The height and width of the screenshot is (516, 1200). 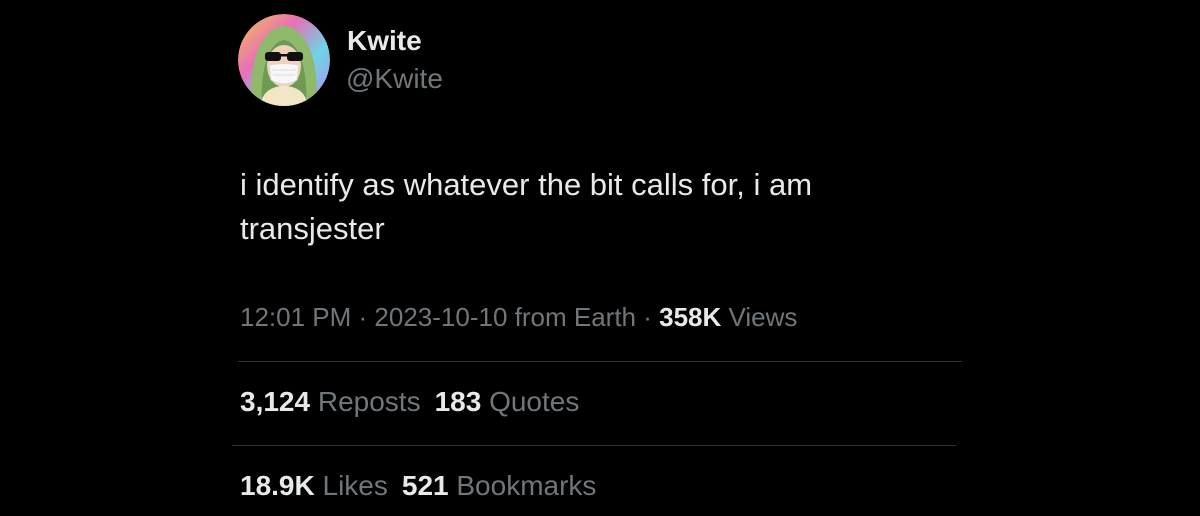 What do you see at coordinates (571, 317) in the screenshot?
I see `tweet-location: from Earth` at bounding box center [571, 317].